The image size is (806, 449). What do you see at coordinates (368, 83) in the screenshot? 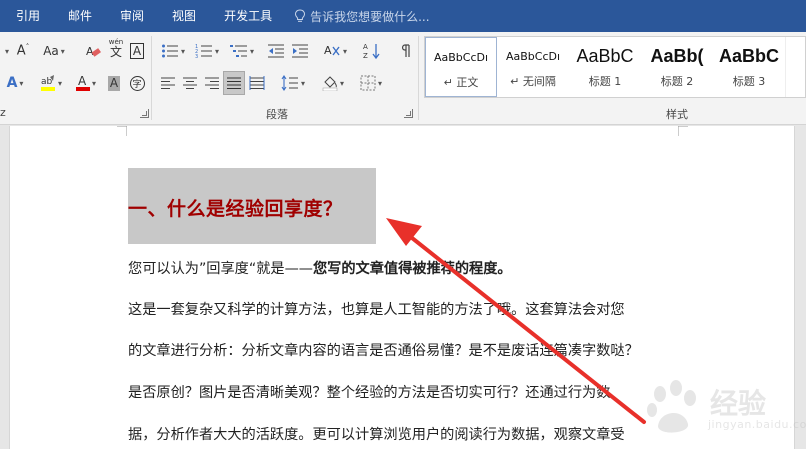
I see `borders-icon` at bounding box center [368, 83].